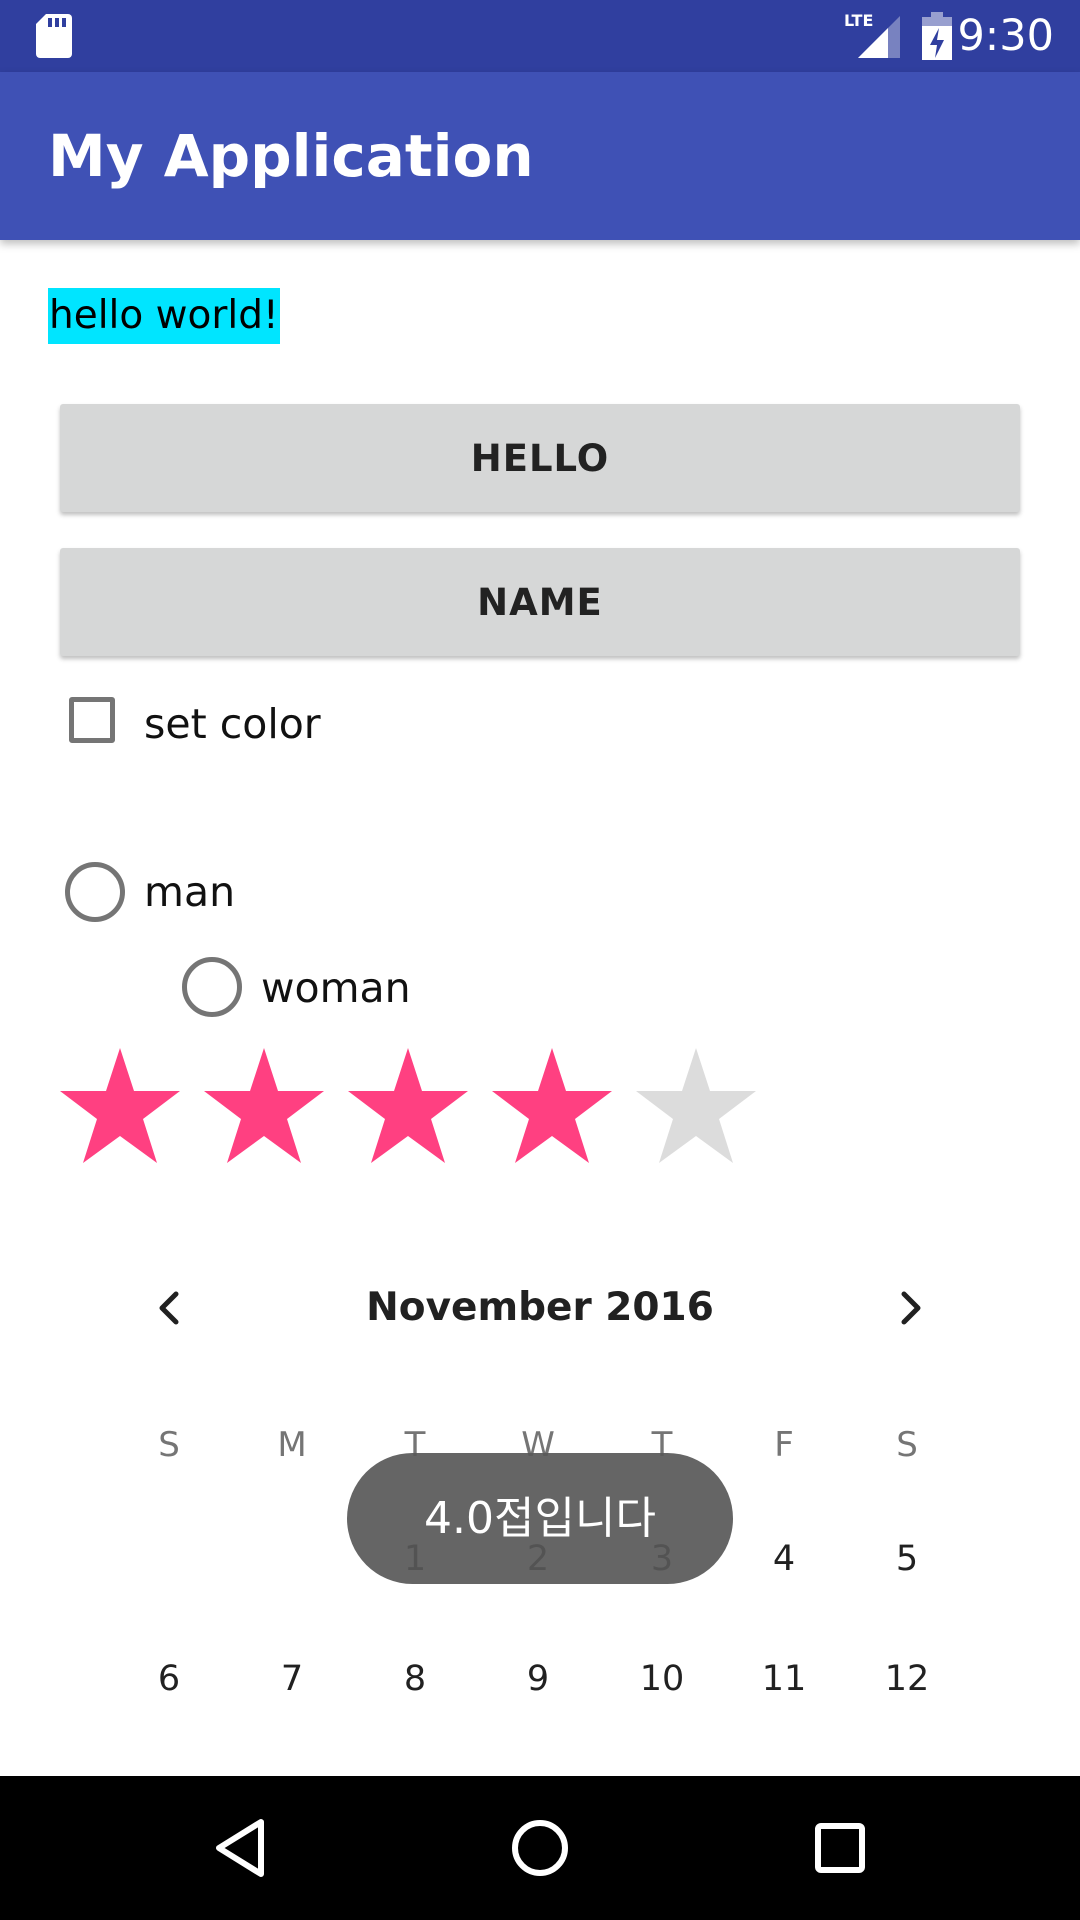 The height and width of the screenshot is (1920, 1080). Describe the element at coordinates (415, 1679) in the screenshot. I see `calendar-day: 8` at that location.